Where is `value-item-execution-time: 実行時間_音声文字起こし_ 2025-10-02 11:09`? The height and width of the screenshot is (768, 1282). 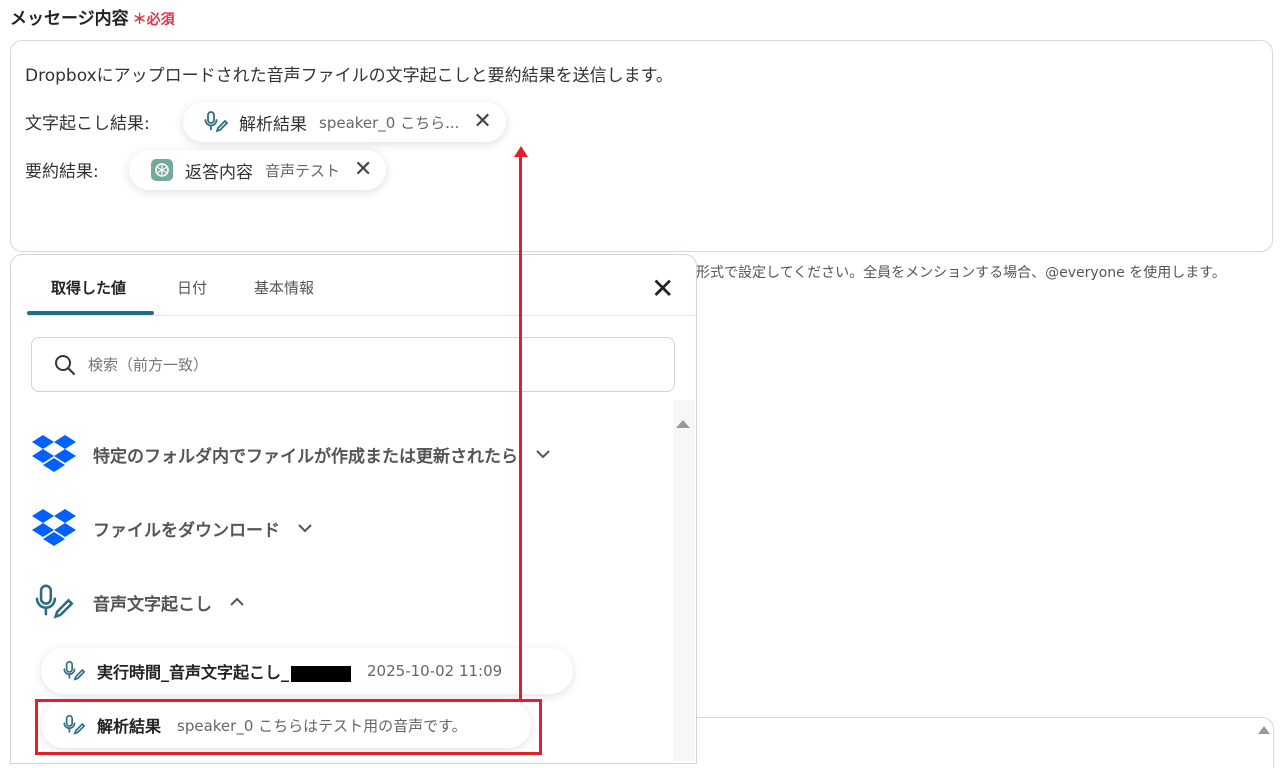 value-item-execution-time: 実行時間_音声文字起こし_ 2025-10-02 11:09 is located at coordinates (307, 671).